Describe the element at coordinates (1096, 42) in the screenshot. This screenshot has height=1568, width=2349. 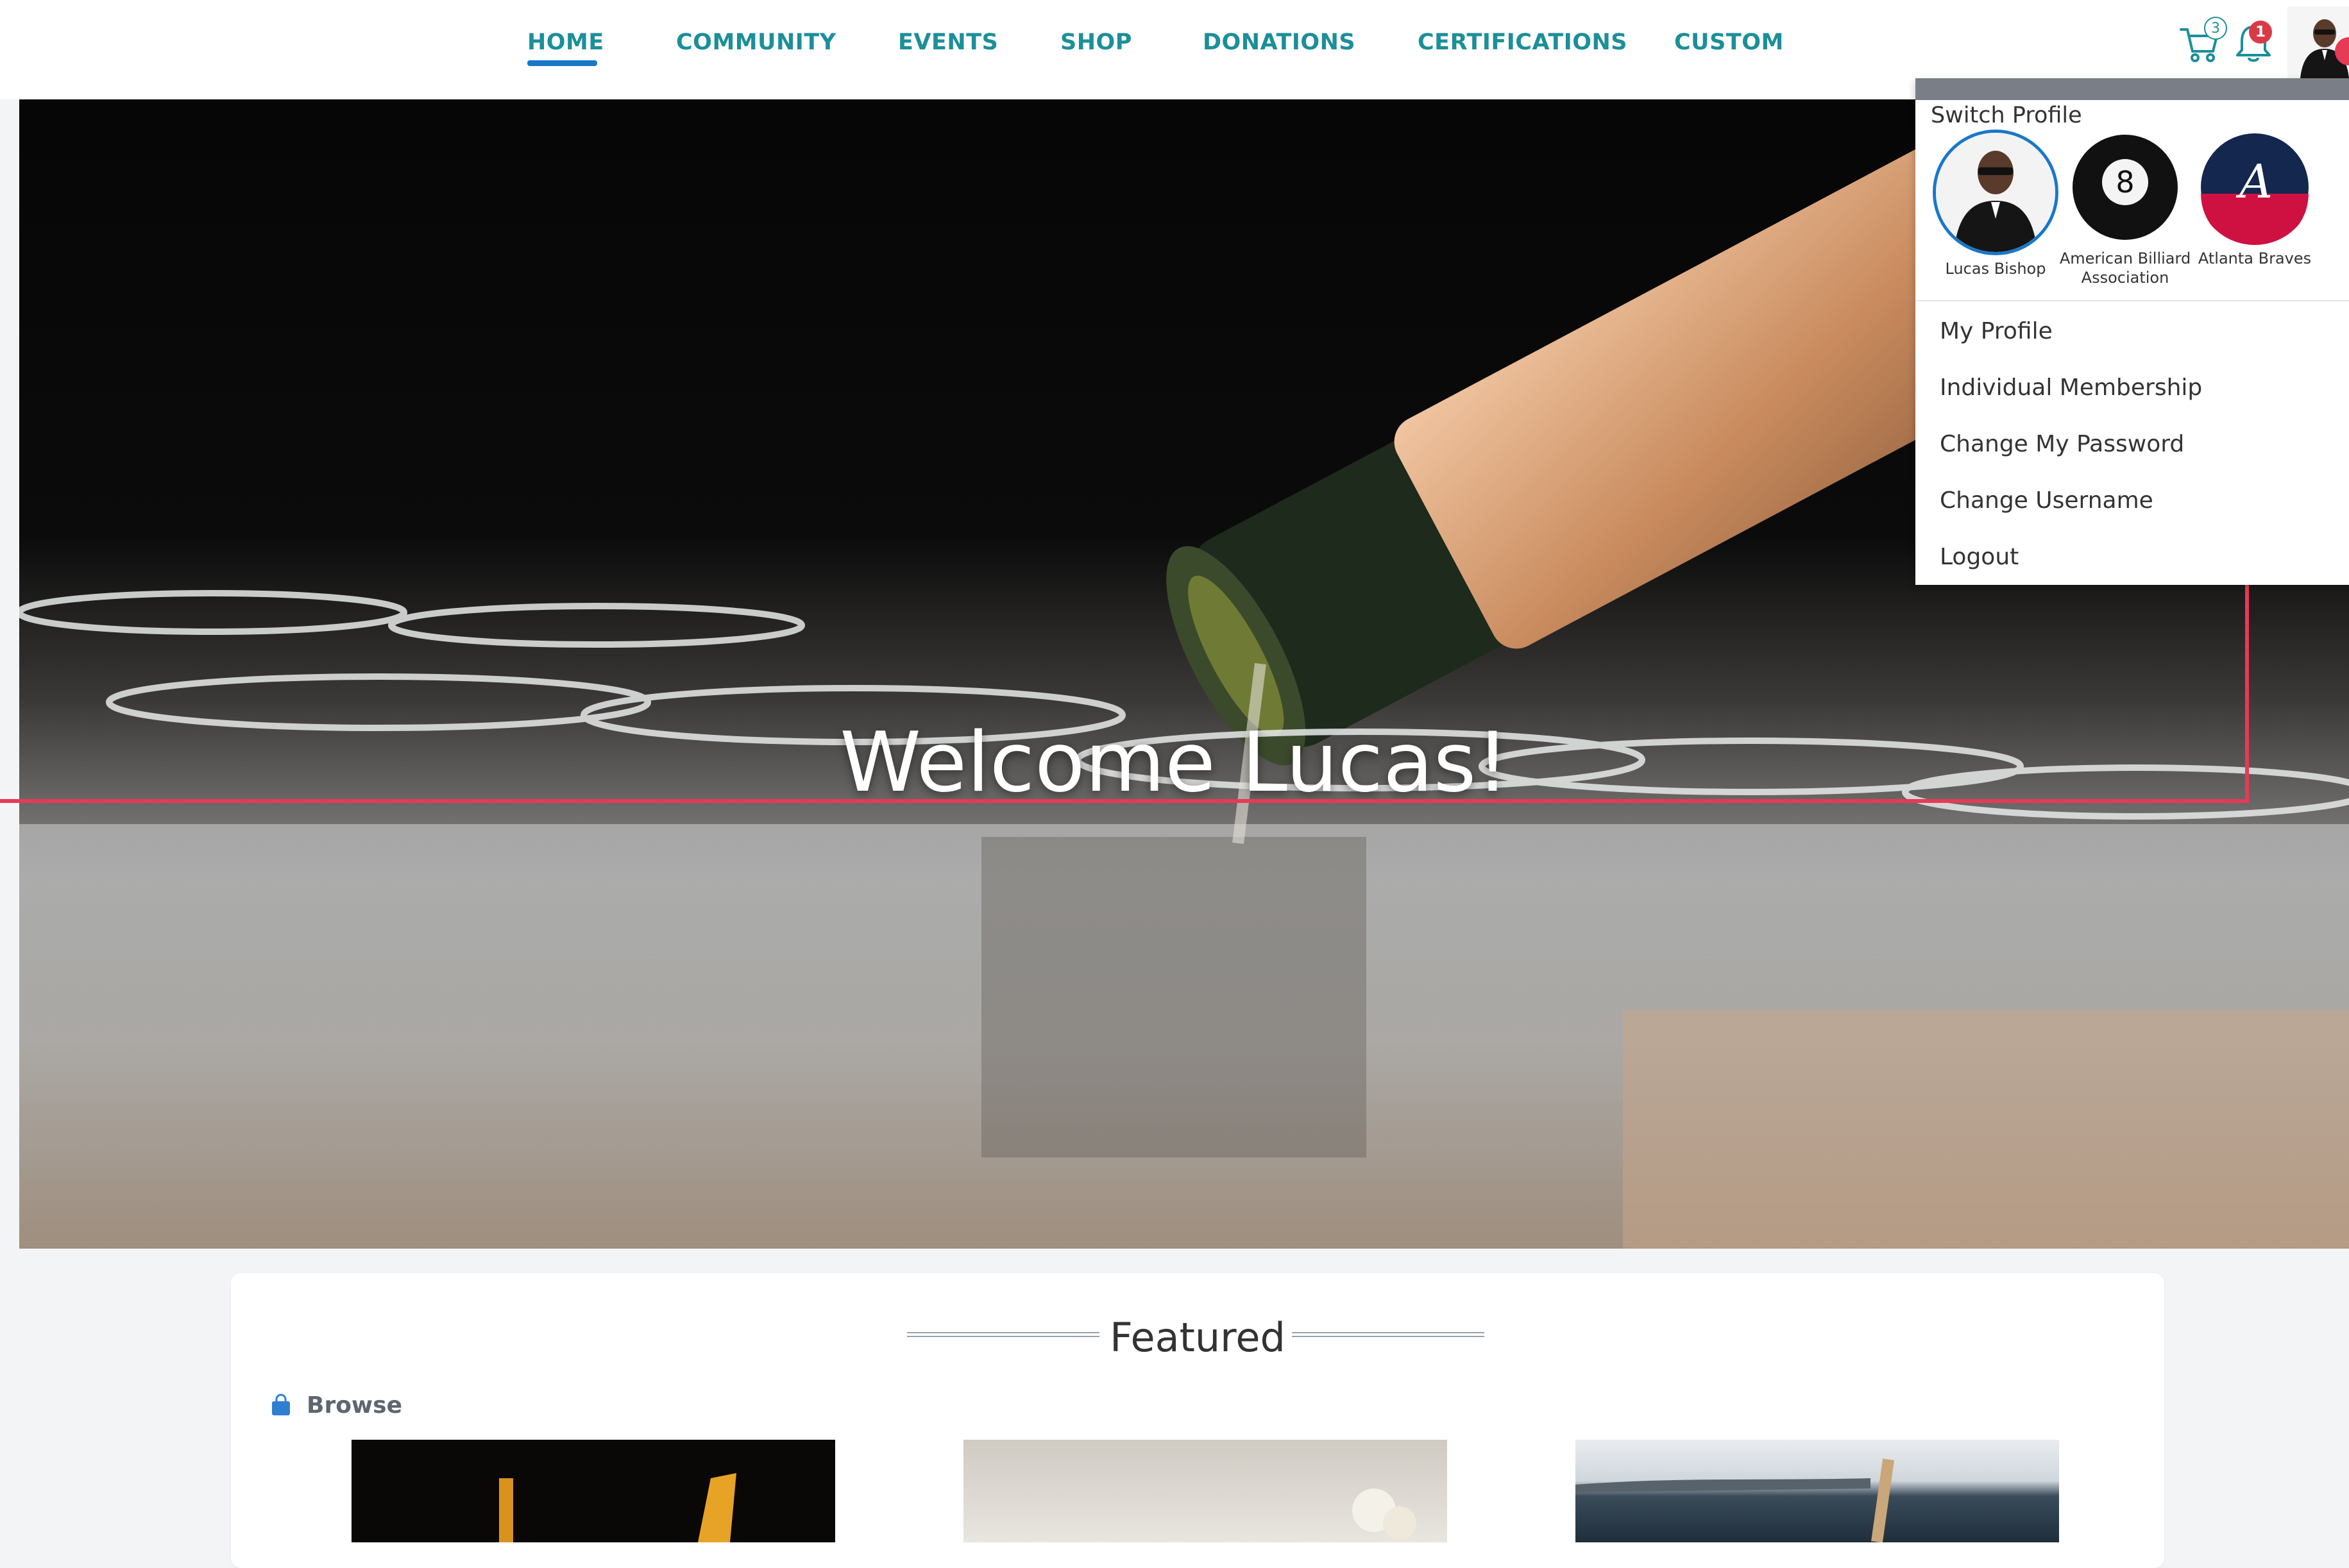
I see `nav-shop: SHOP` at that location.